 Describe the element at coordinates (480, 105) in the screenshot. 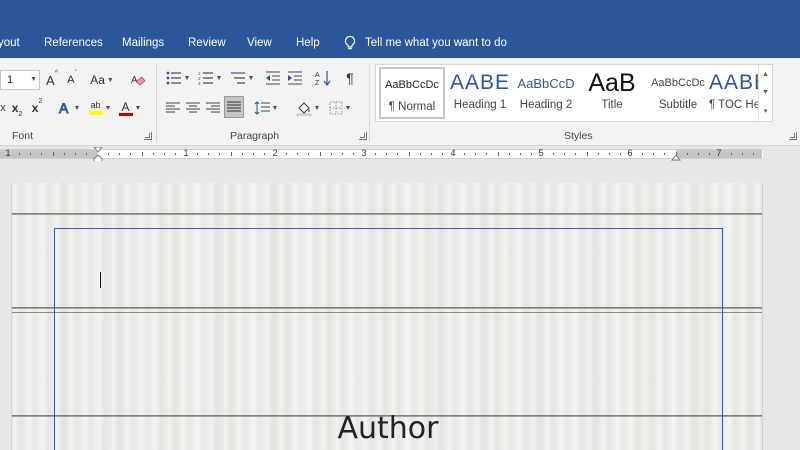

I see `style-name: Heading 1` at that location.